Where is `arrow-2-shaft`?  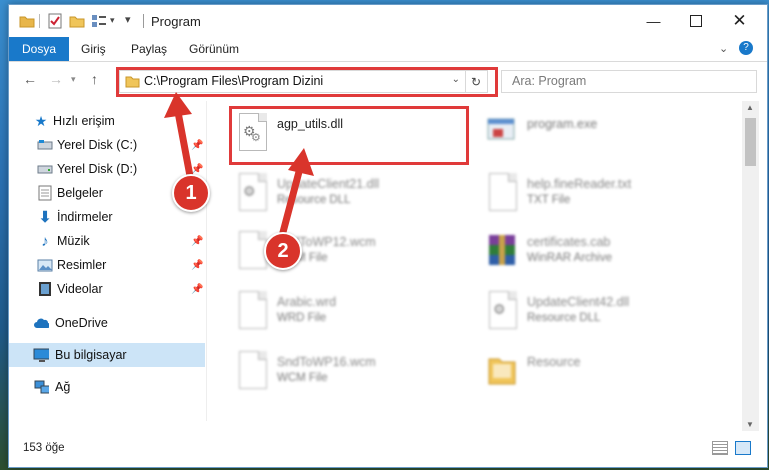
arrow-2-shaft is located at coordinates (291, 202).